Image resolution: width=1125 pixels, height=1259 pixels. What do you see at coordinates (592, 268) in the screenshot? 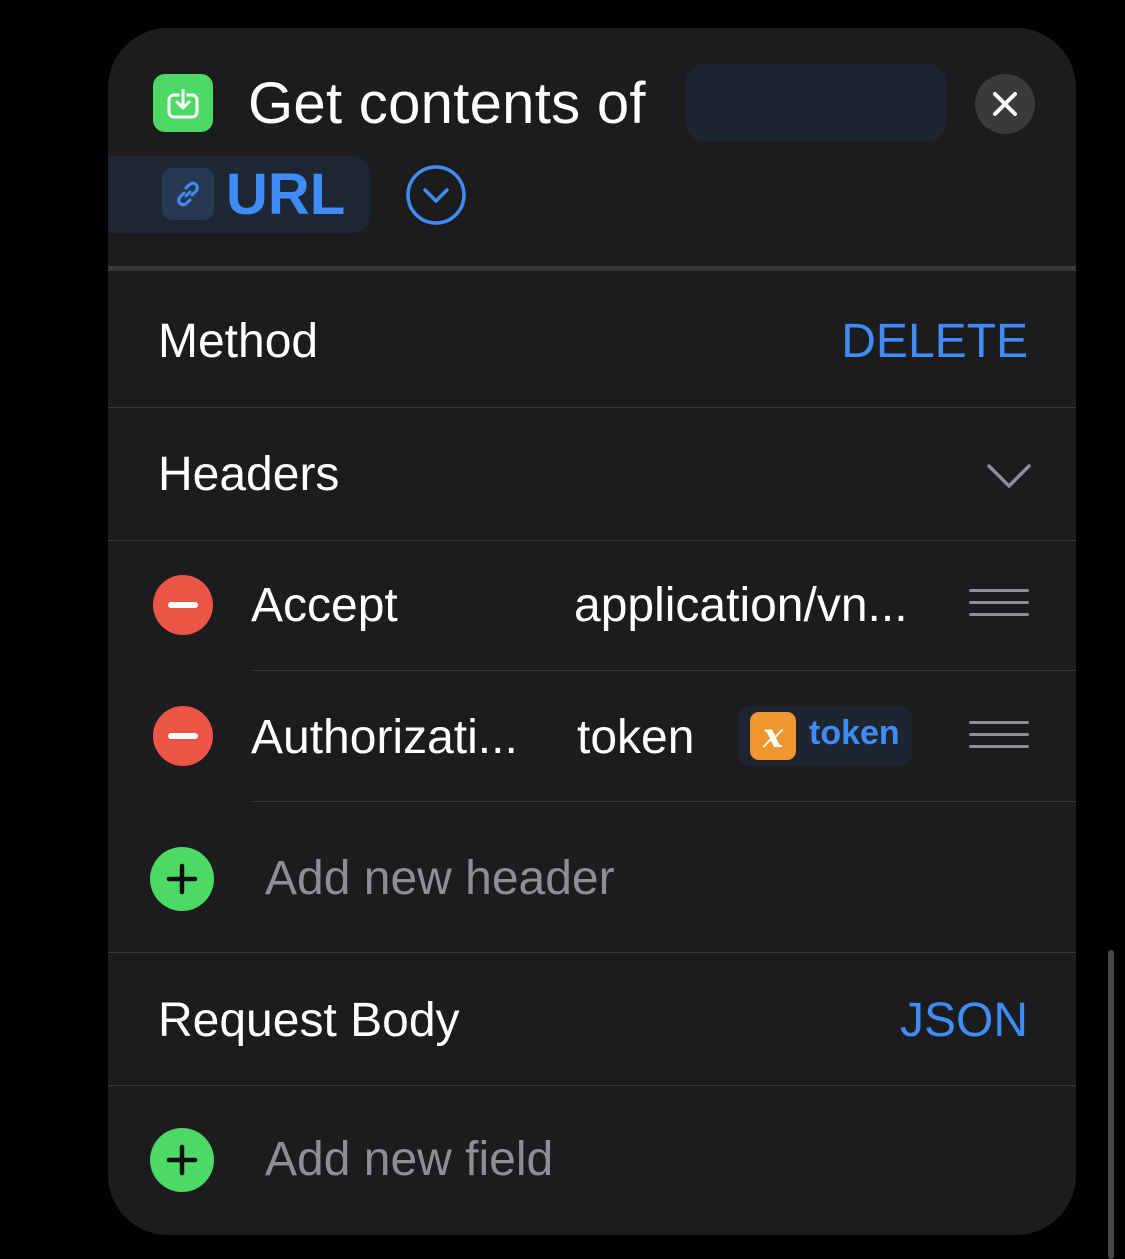
I see `section-divider` at bounding box center [592, 268].